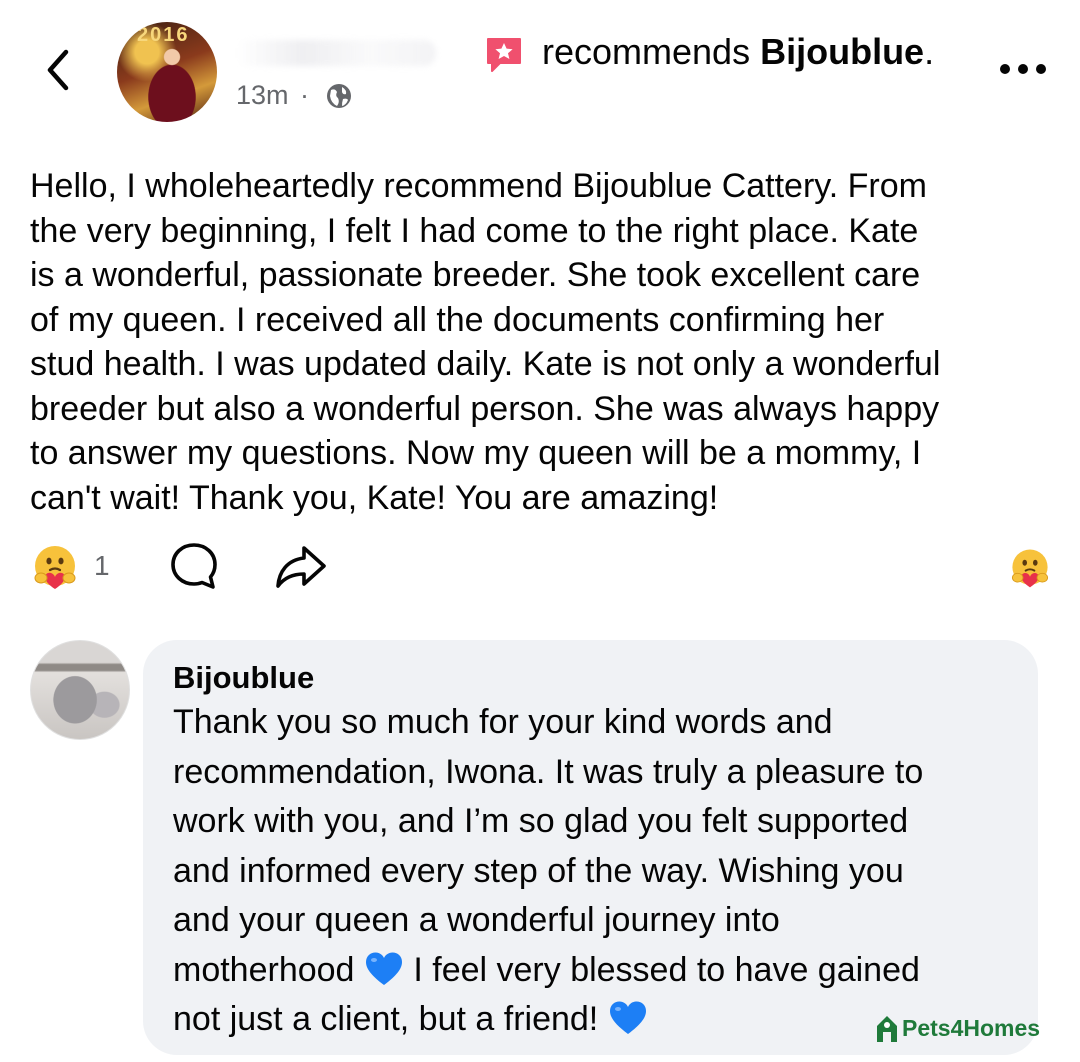 Image resolution: width=1080 pixels, height=1062 pixels. I want to click on comment-author-name: Bijoublue, so click(243, 678).